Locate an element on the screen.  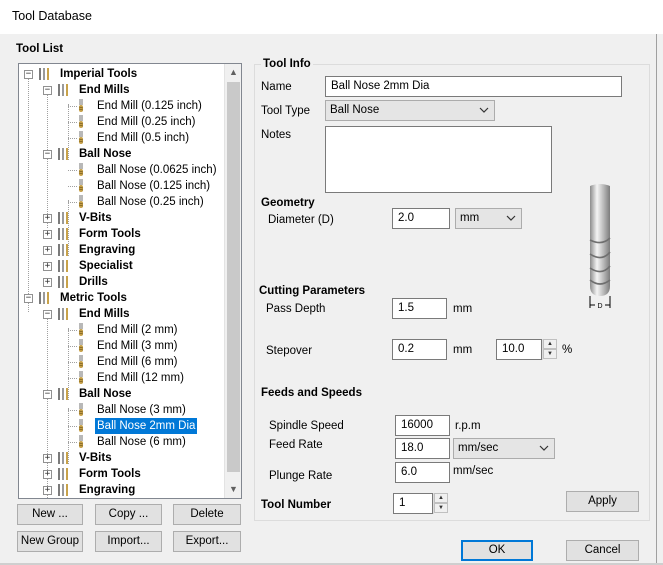
tool-item: End Mill (12 mm) is located at coordinates (121, 378).